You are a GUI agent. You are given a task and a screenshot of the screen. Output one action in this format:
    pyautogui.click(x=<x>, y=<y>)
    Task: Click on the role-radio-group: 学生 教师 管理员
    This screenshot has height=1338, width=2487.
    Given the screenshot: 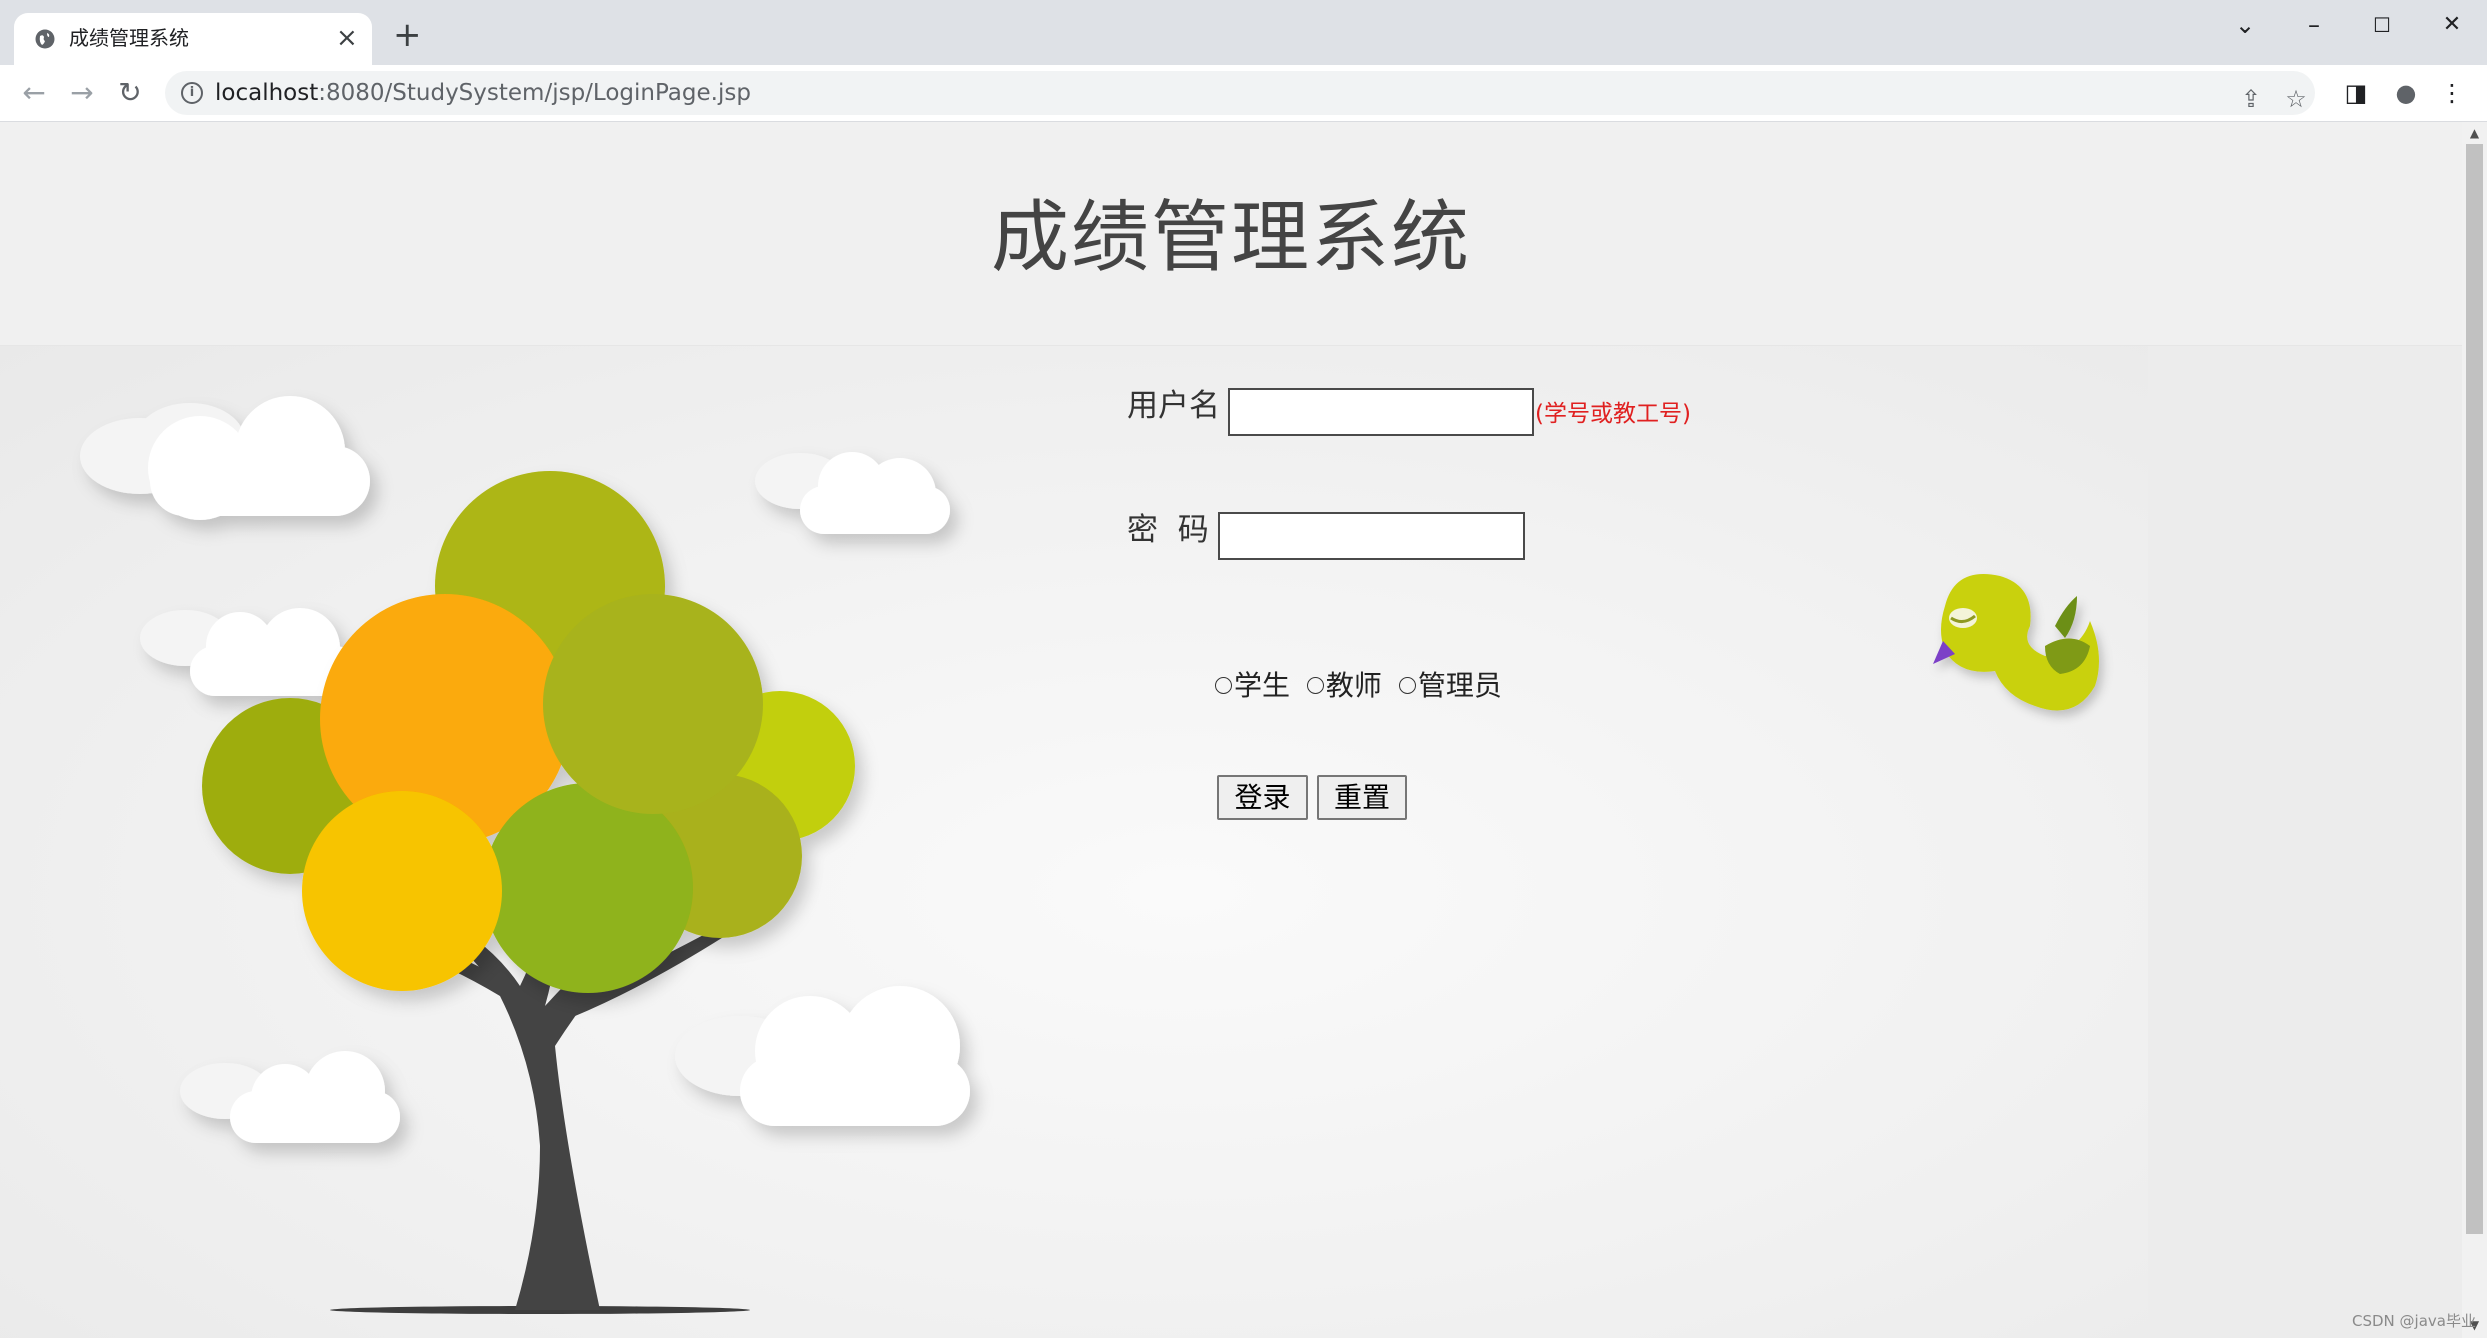 What is the action you would take?
    pyautogui.click(x=1362, y=686)
    